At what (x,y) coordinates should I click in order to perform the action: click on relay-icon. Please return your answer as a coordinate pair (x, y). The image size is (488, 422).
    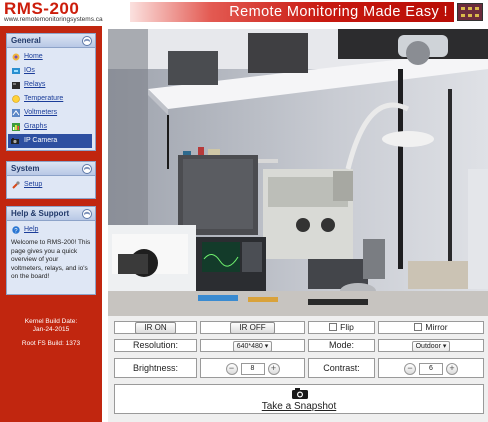
    Looking at the image, I should click on (16, 85).